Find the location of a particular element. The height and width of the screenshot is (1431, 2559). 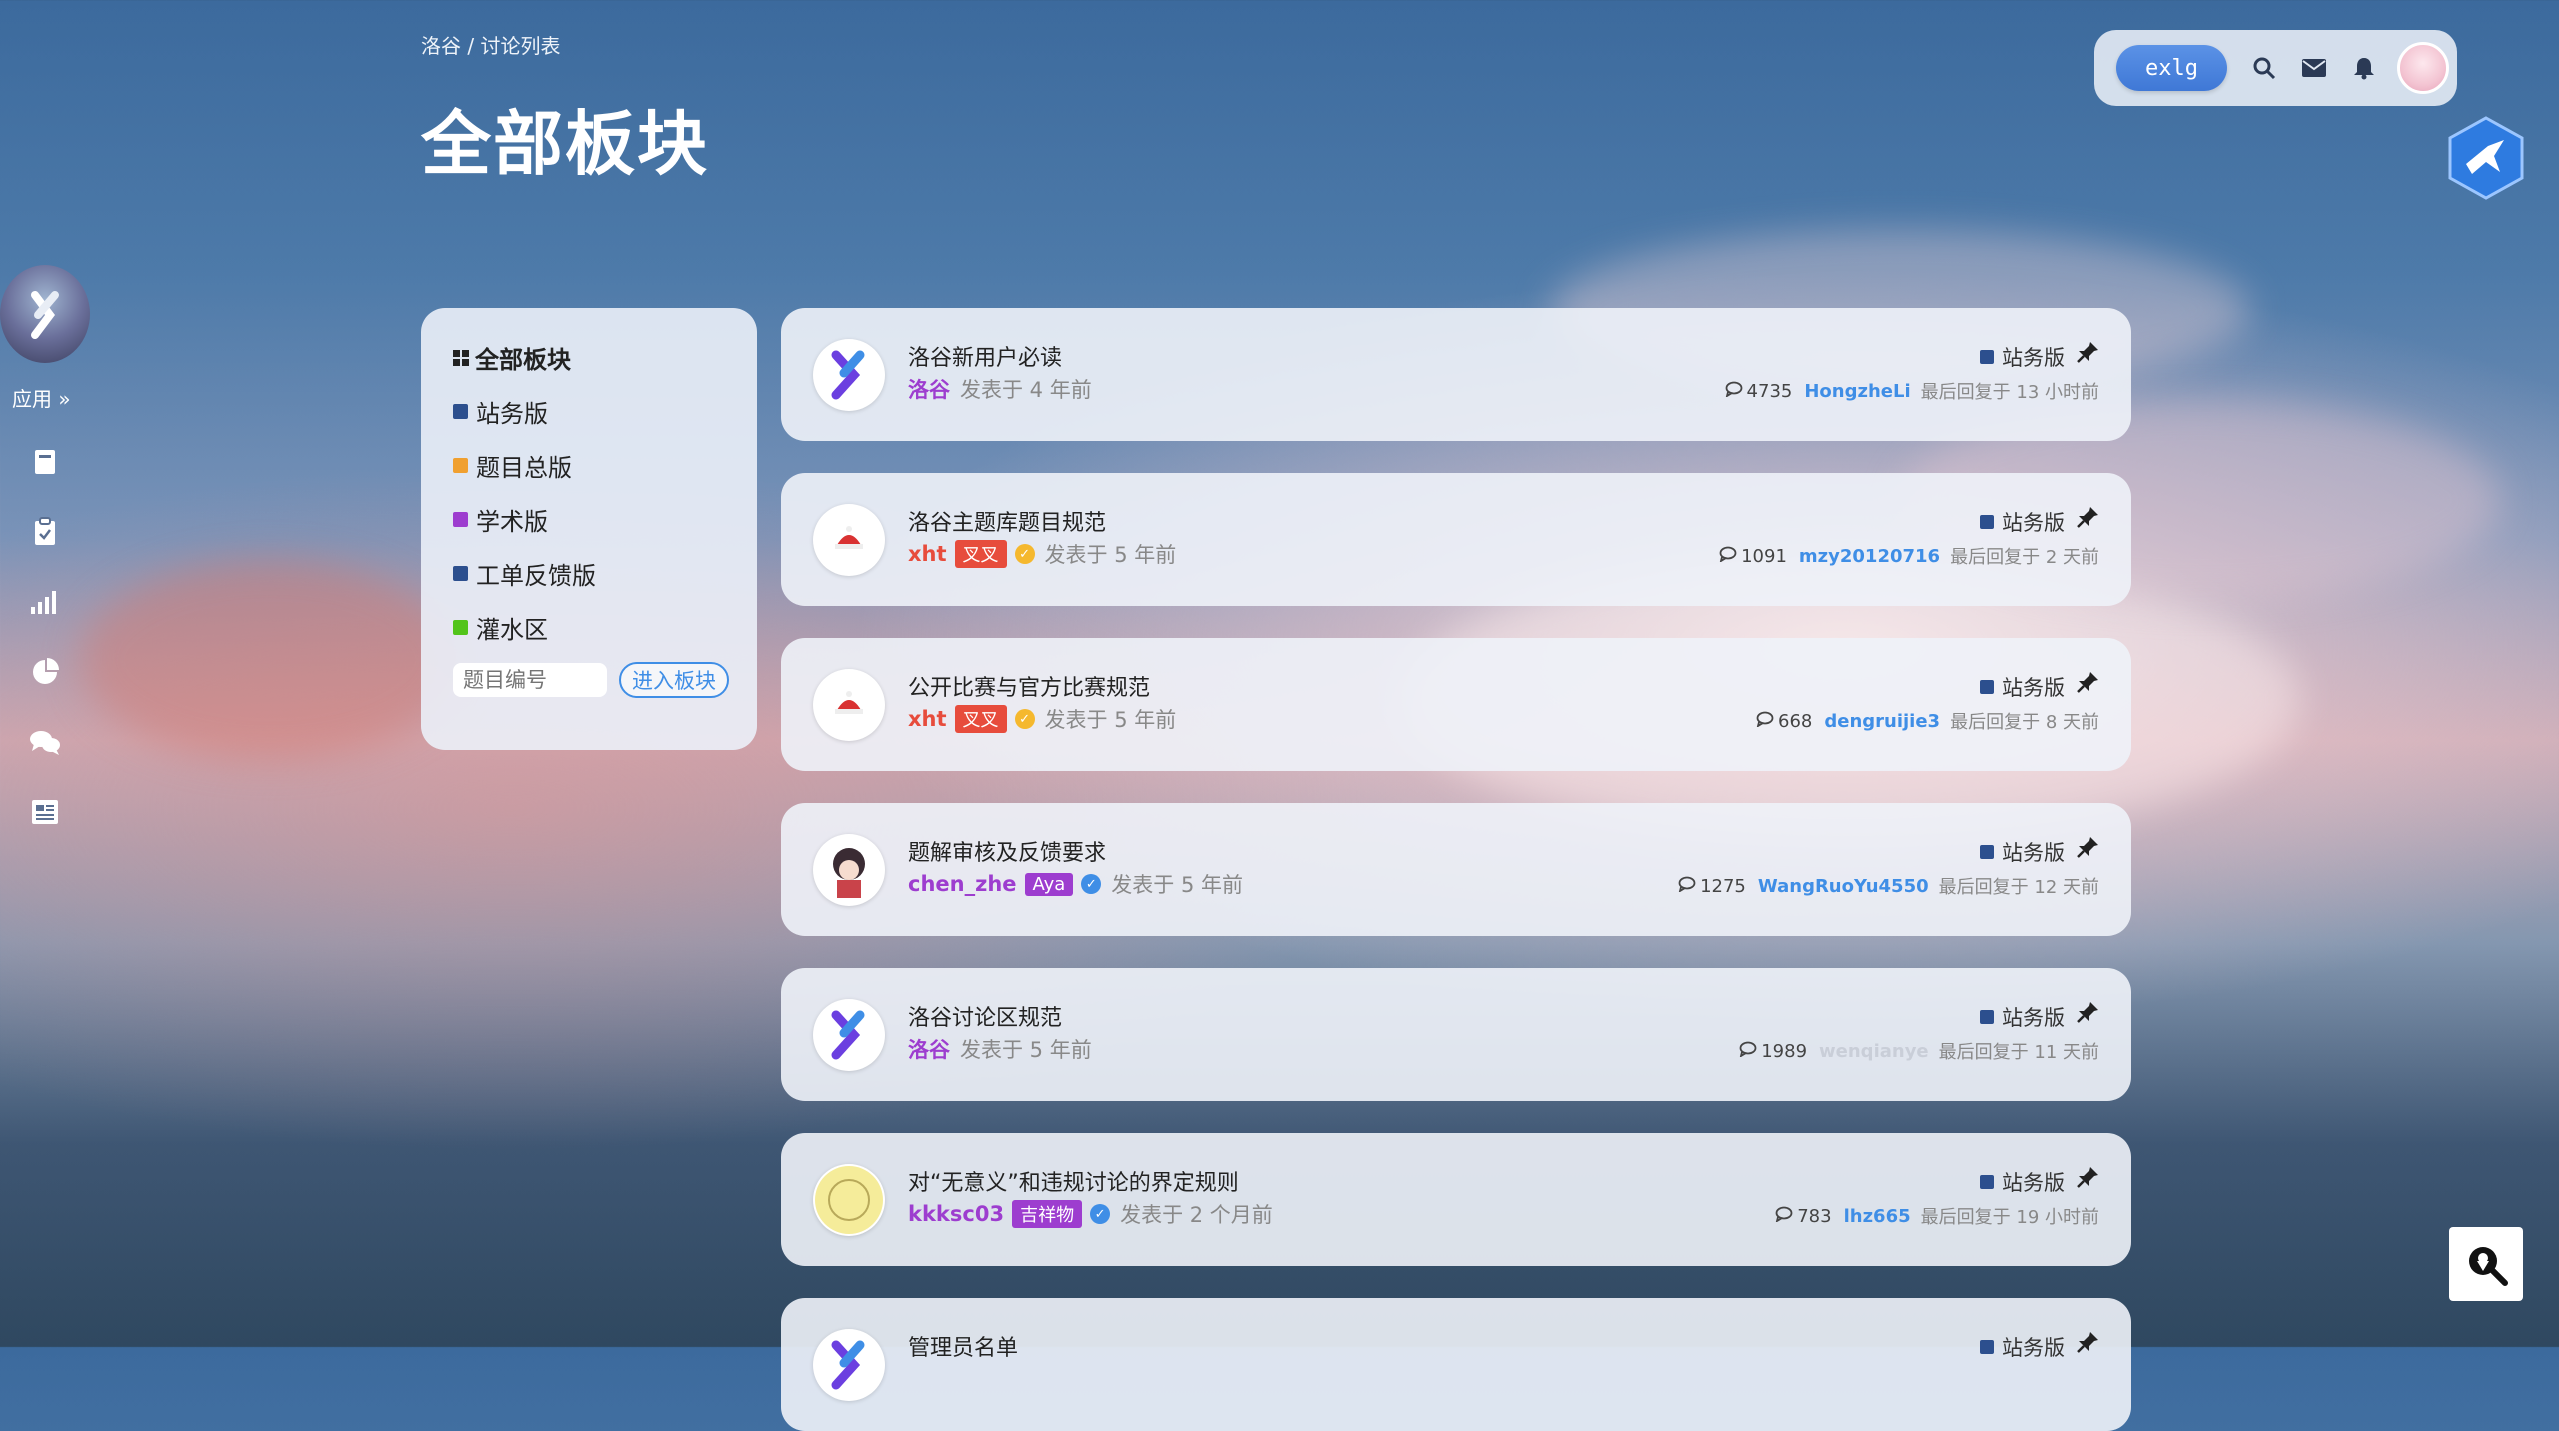

forum-item-chat: 灌水区 is located at coordinates (500, 627).